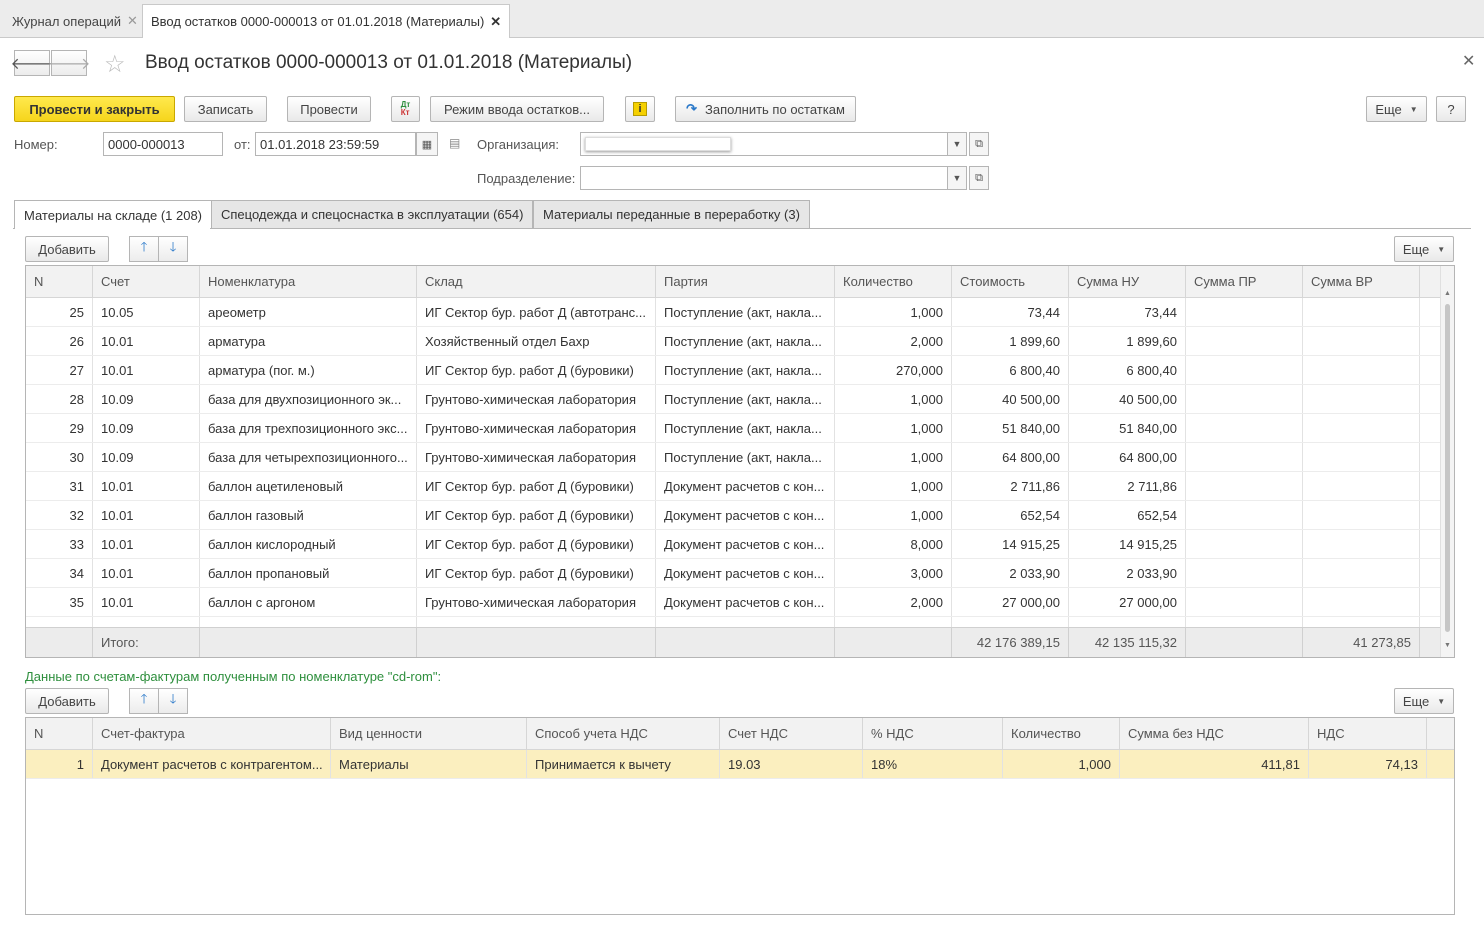 The height and width of the screenshot is (927, 1484). I want to click on department-dropdown-button: ▼, so click(957, 178).